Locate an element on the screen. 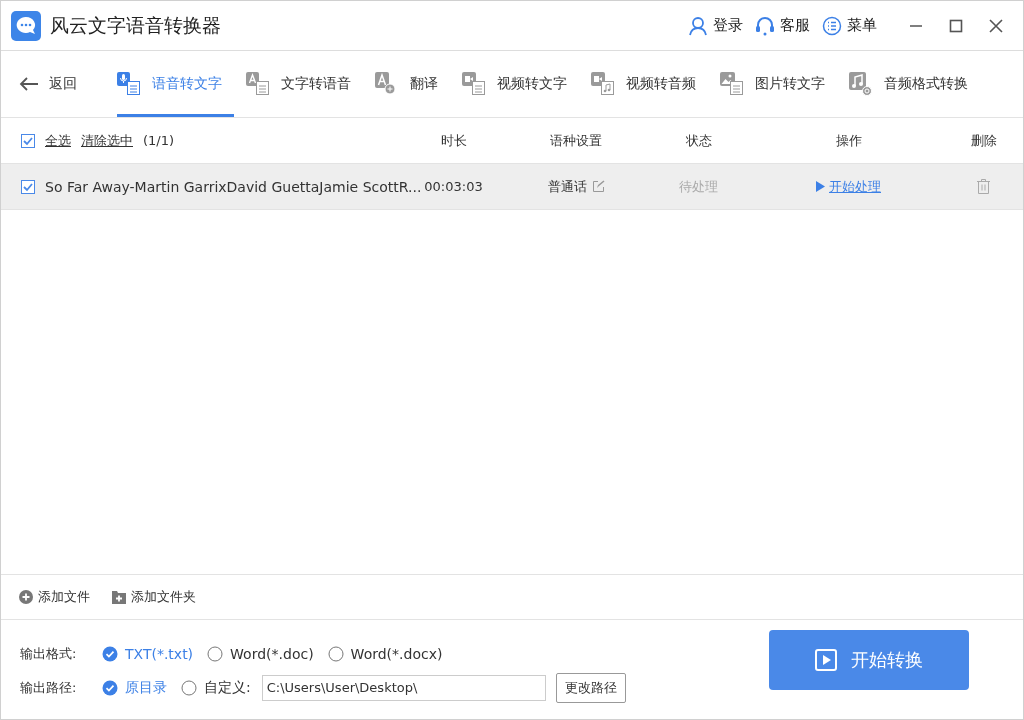 This screenshot has height=720, width=1024. tab: 音频格式转换 is located at coordinates (914, 84).